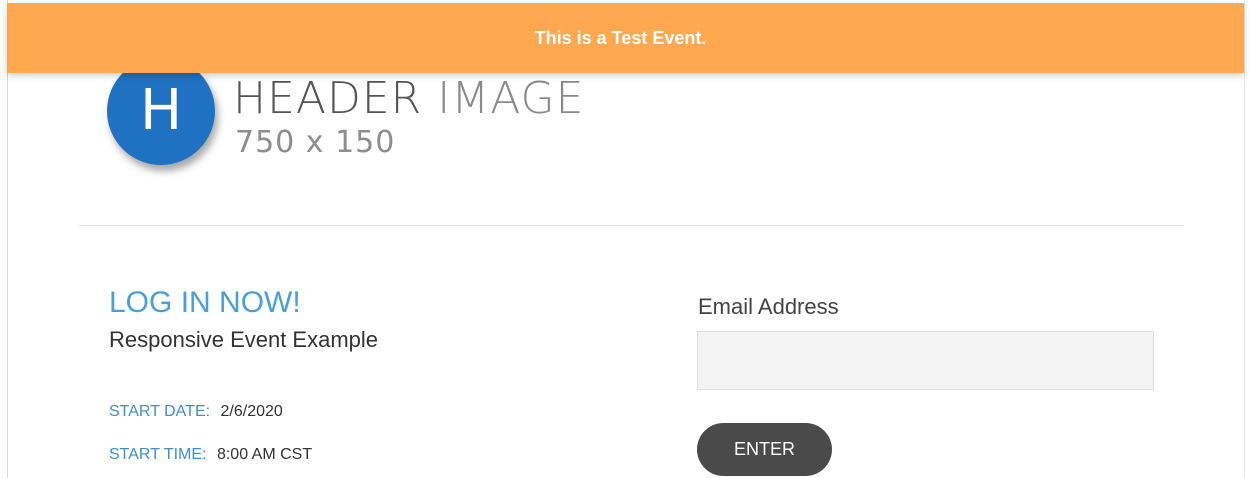  Describe the element at coordinates (205, 302) in the screenshot. I see `login-heading: LOG IN NOW!` at that location.